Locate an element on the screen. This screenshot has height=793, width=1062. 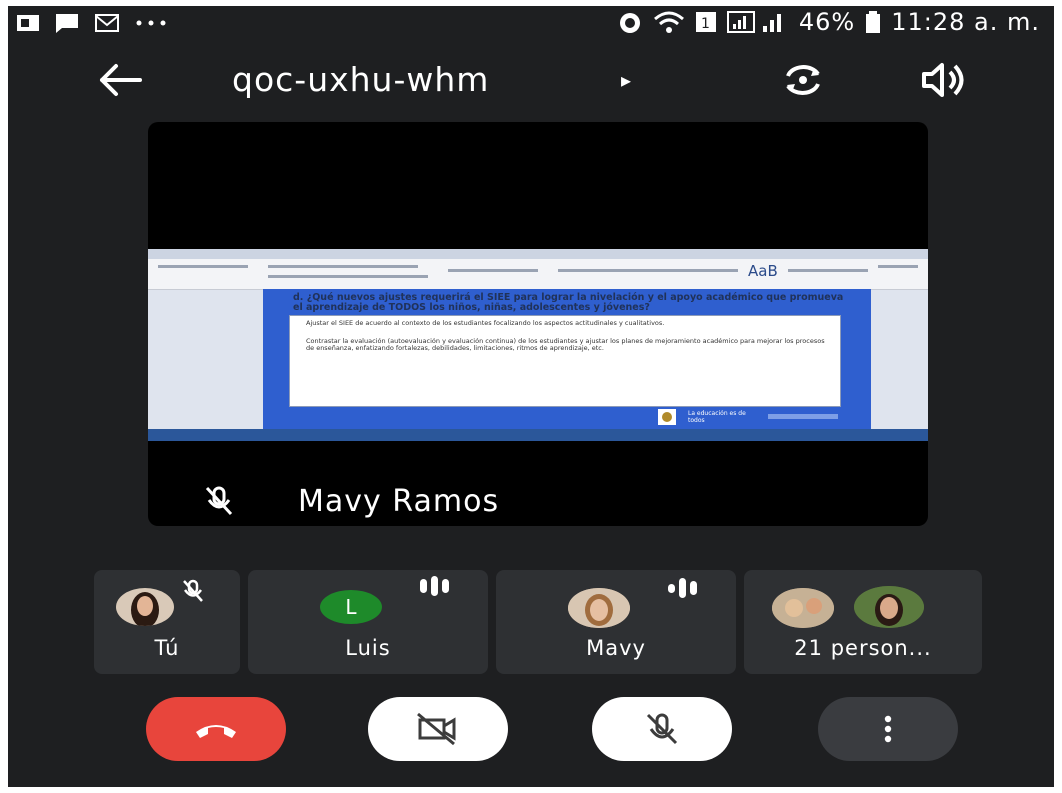
participant-tile-mavy: Mavy is located at coordinates (616, 622).